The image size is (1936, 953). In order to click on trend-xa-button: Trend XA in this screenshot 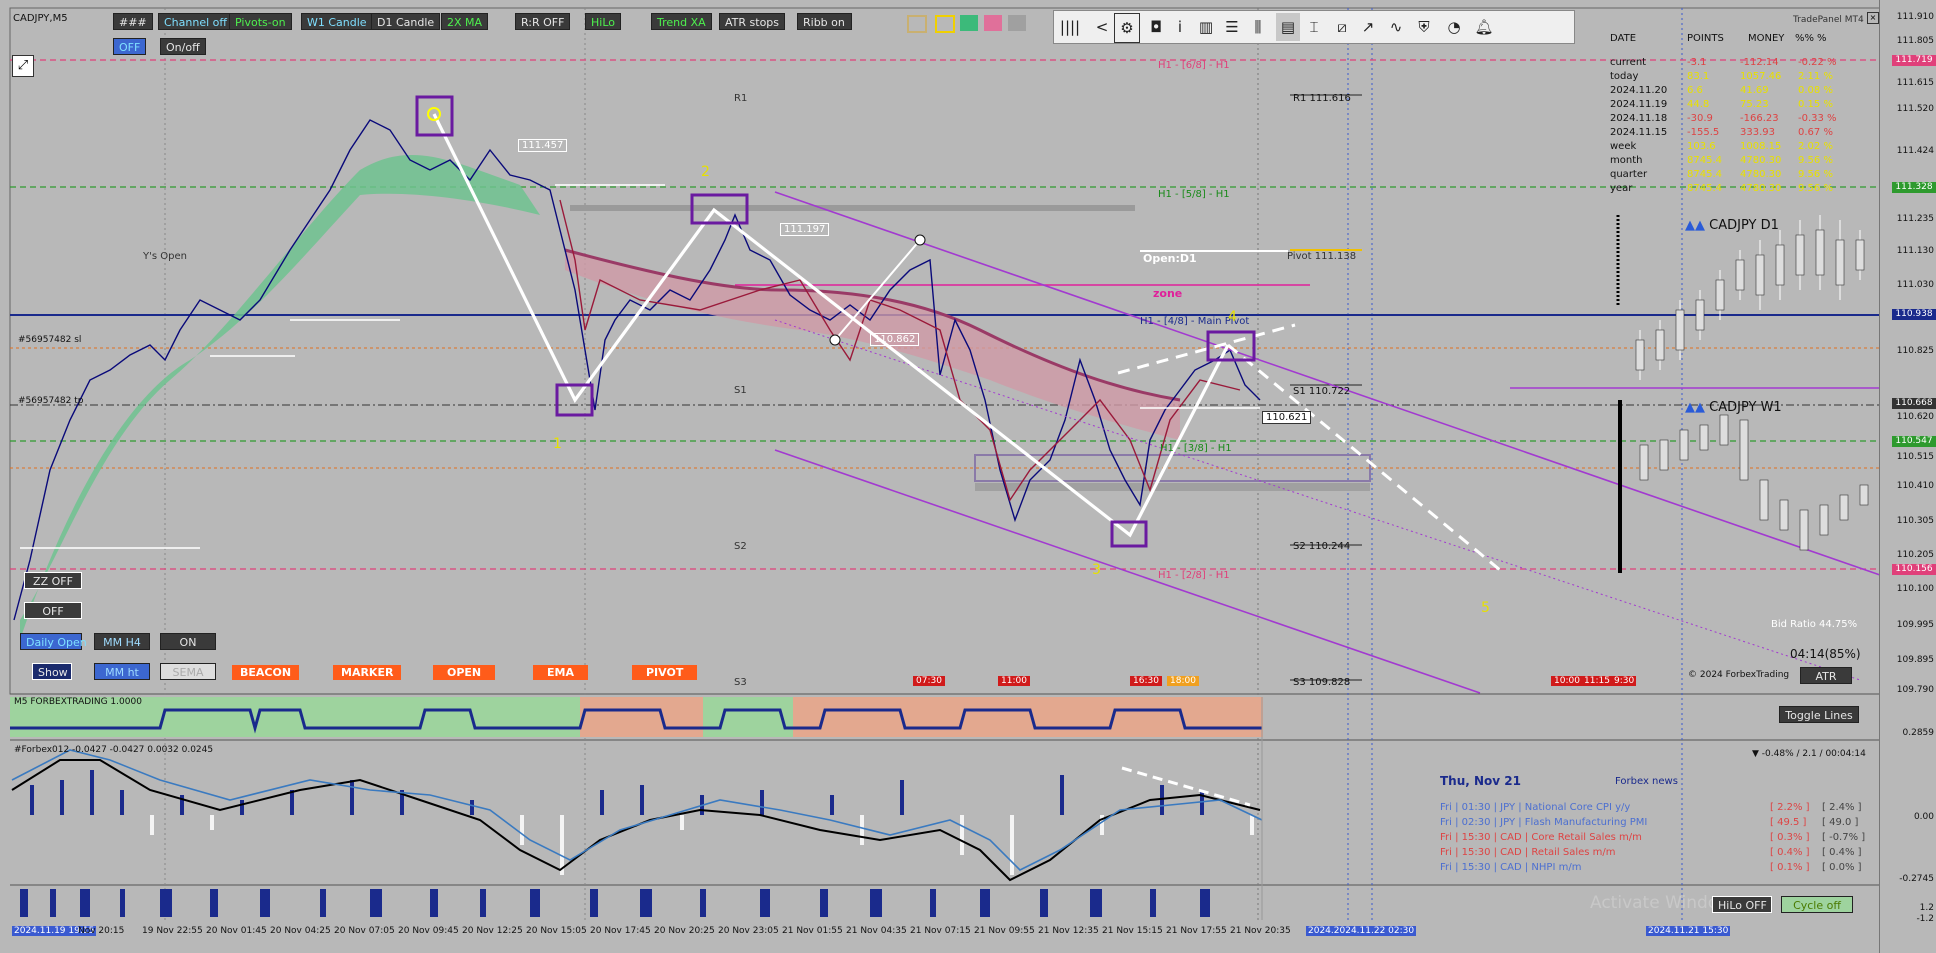, I will do `click(681, 21)`.